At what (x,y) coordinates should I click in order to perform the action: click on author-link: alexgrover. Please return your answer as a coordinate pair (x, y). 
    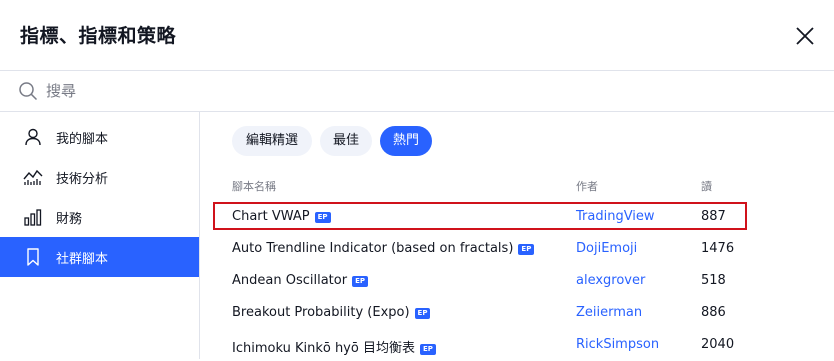
    Looking at the image, I should click on (610, 280).